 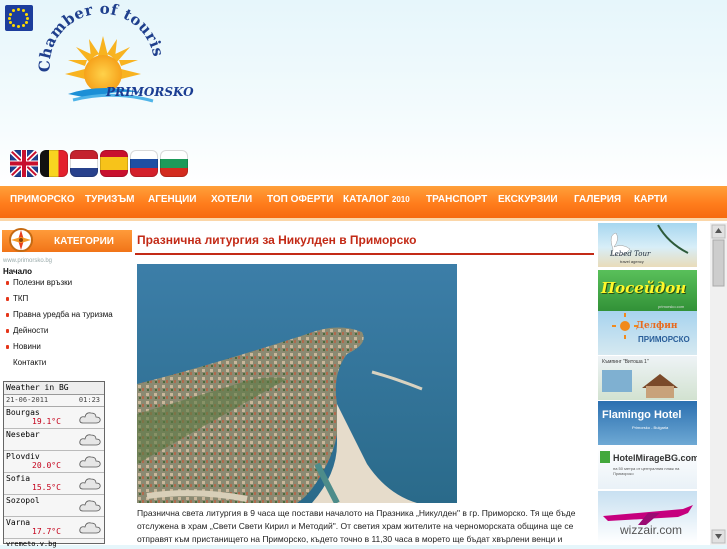 I want to click on slovenian-flag-icon, so click(x=144, y=163).